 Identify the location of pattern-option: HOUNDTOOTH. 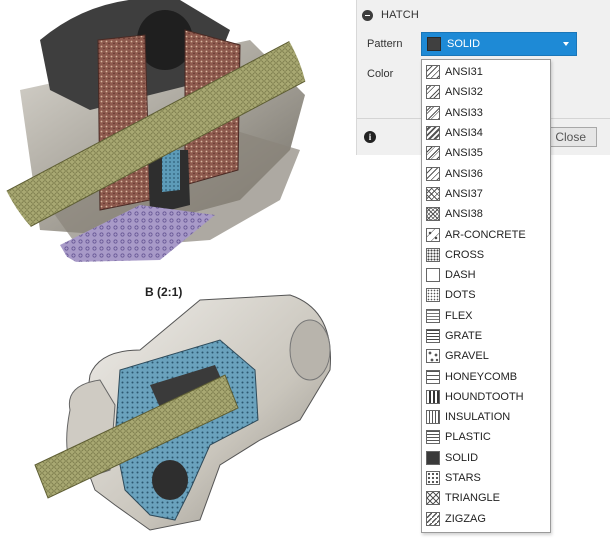
(486, 397).